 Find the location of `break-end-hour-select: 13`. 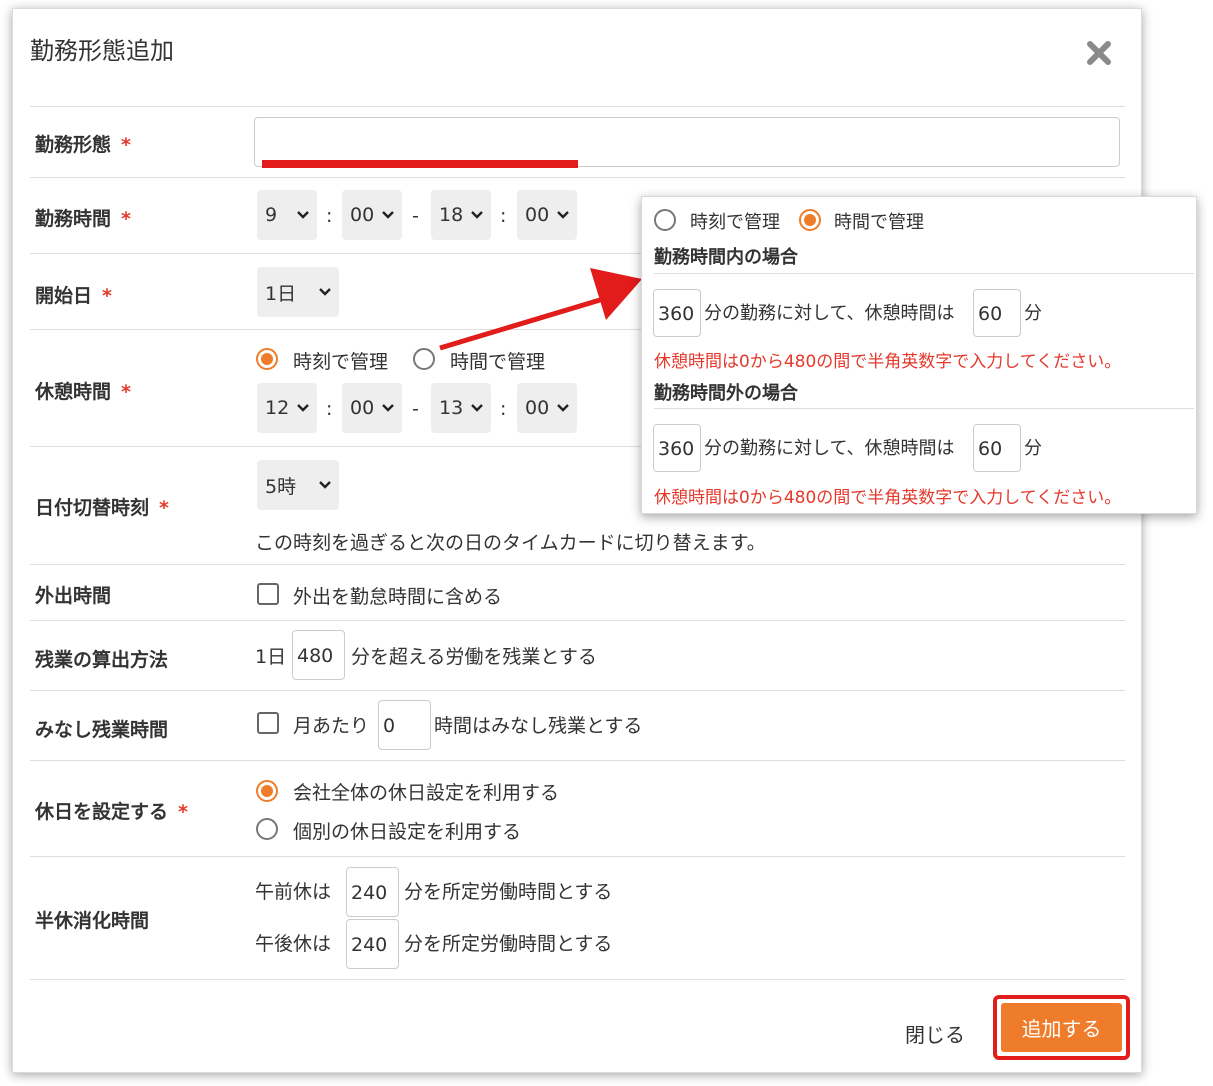

break-end-hour-select: 13 is located at coordinates (461, 408).